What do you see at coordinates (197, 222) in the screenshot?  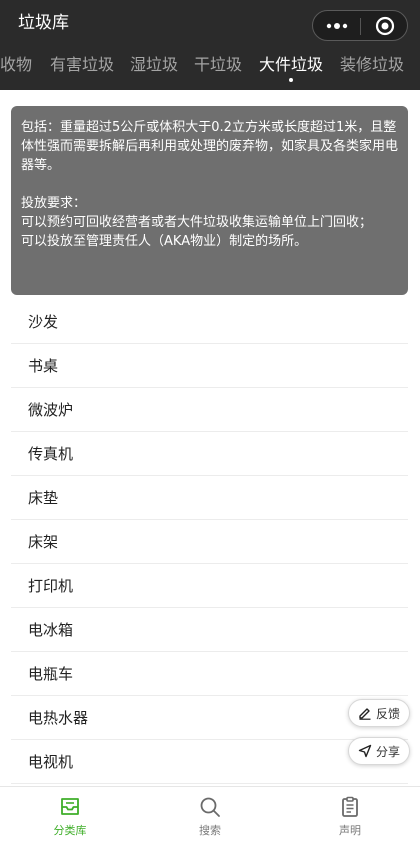 I see `requirement-line-1: 可以预约可回收经营者或者大件垃圾收集运输单位上门回收；` at bounding box center [197, 222].